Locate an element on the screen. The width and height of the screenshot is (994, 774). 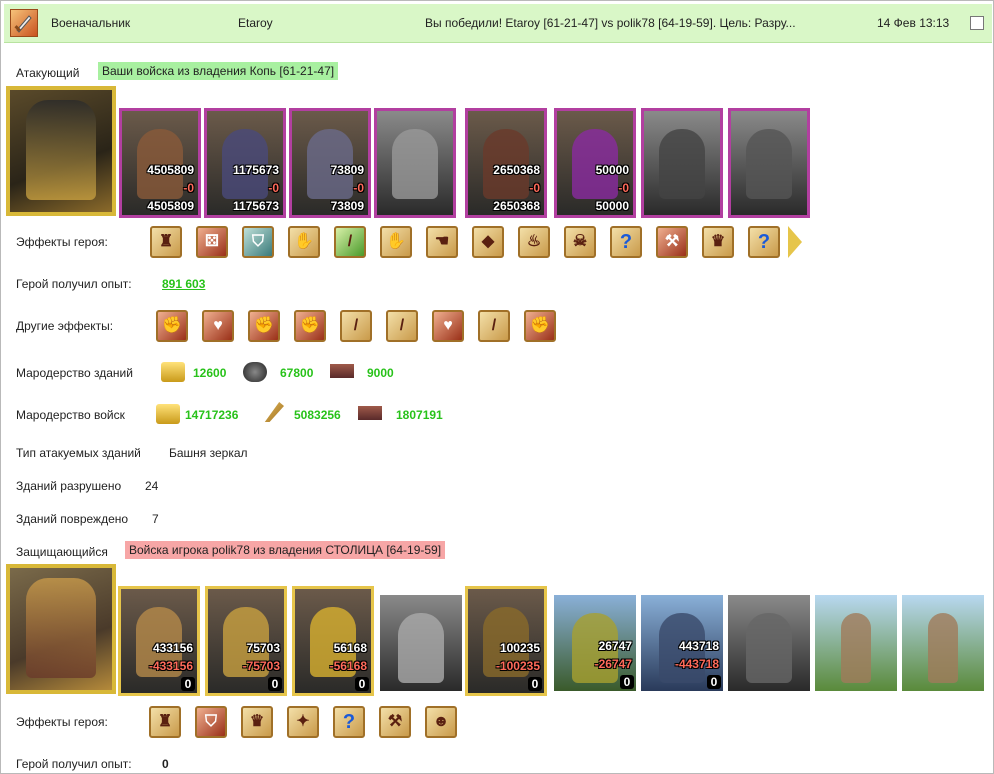
defender-unit: 100235 -100235 0 is located at coordinates (506, 641).